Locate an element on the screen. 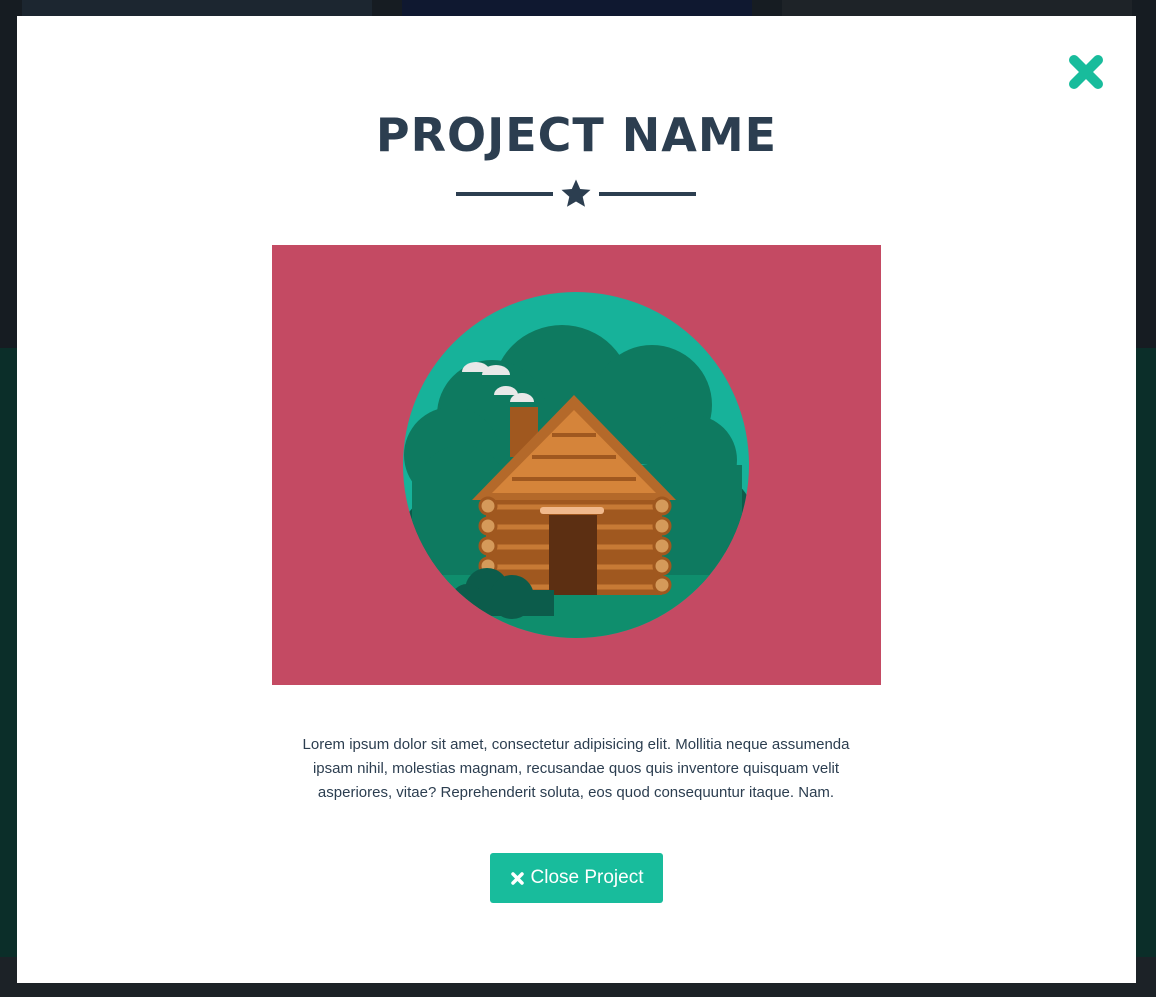 Image resolution: width=1156 pixels, height=997 pixels. close-modal-icon is located at coordinates (1086, 72).